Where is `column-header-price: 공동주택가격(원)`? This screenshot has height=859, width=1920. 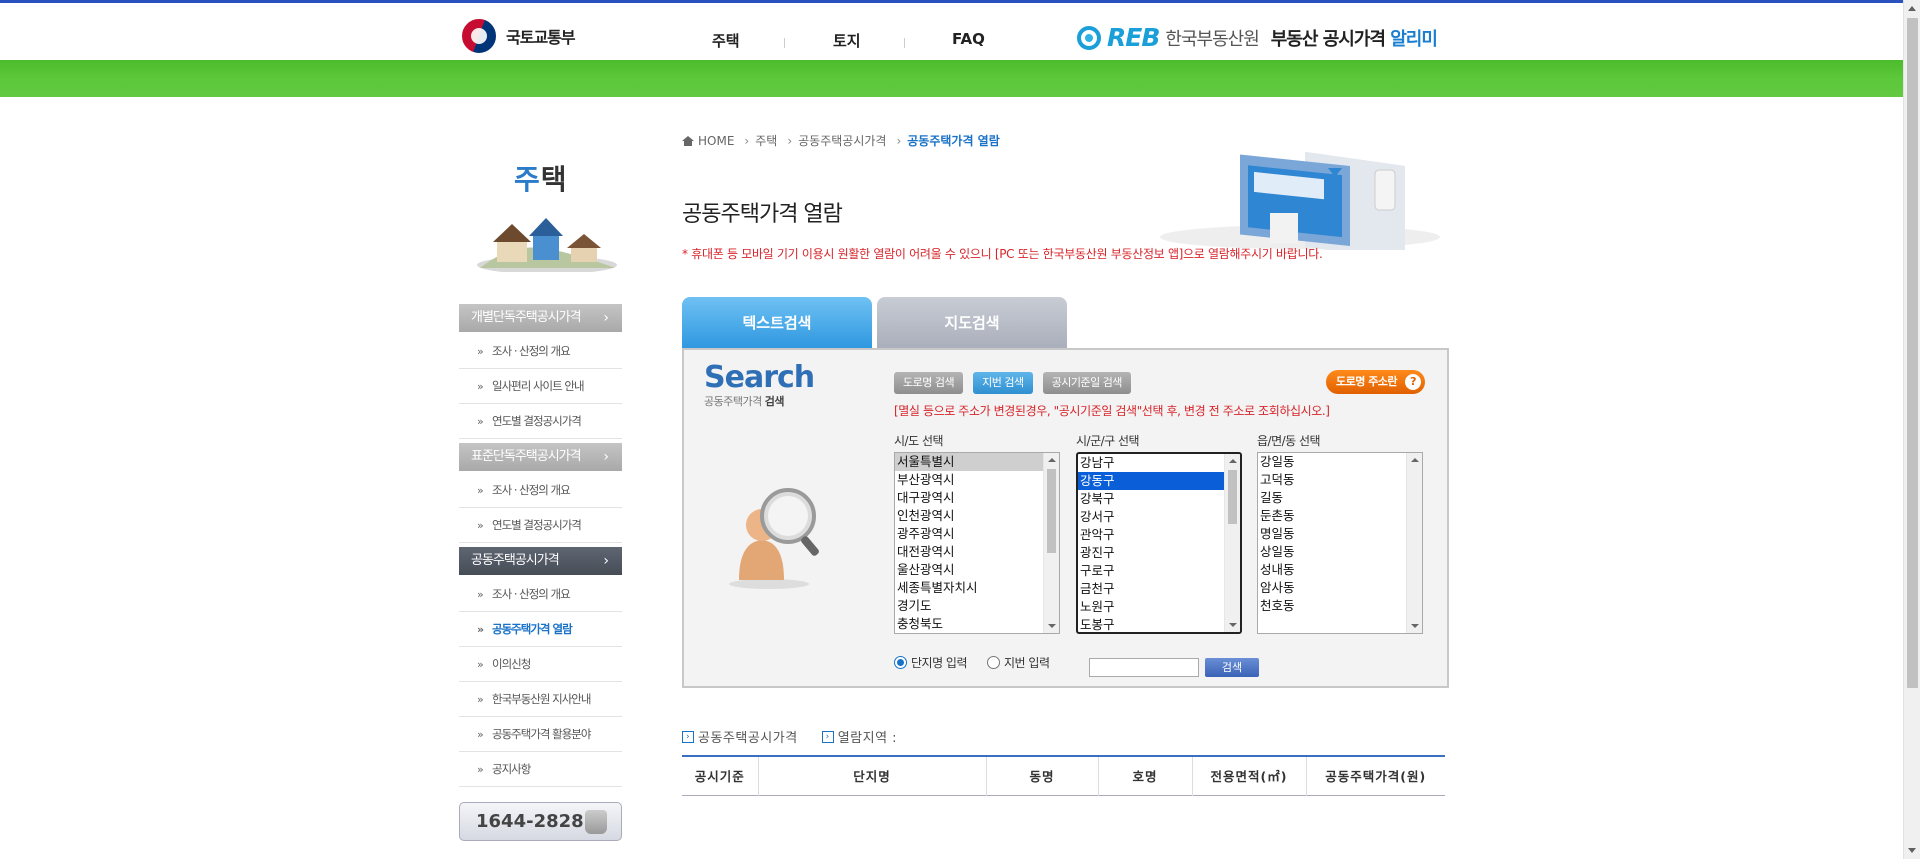 column-header-price: 공동주택가격(원) is located at coordinates (1375, 775).